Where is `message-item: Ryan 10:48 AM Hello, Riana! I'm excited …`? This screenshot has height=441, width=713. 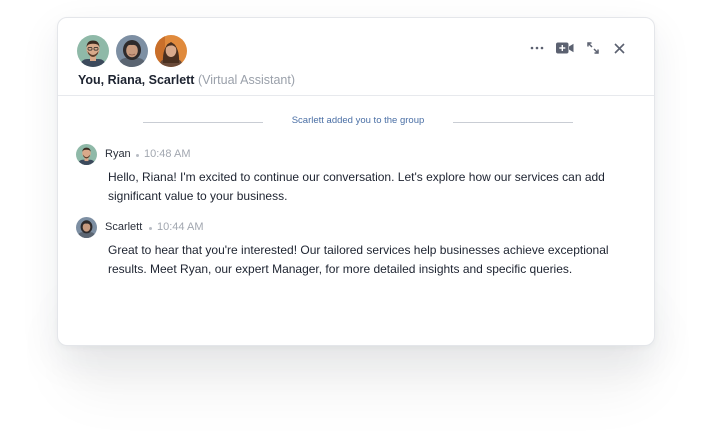
message-item: Ryan 10:48 AM Hello, Riana! I'm excited … is located at coordinates (358, 175).